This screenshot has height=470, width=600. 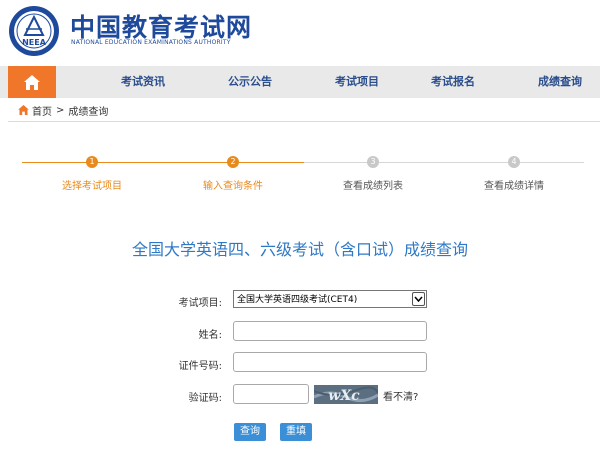 What do you see at coordinates (444, 162) in the screenshot?
I see `progress-line-remaining` at bounding box center [444, 162].